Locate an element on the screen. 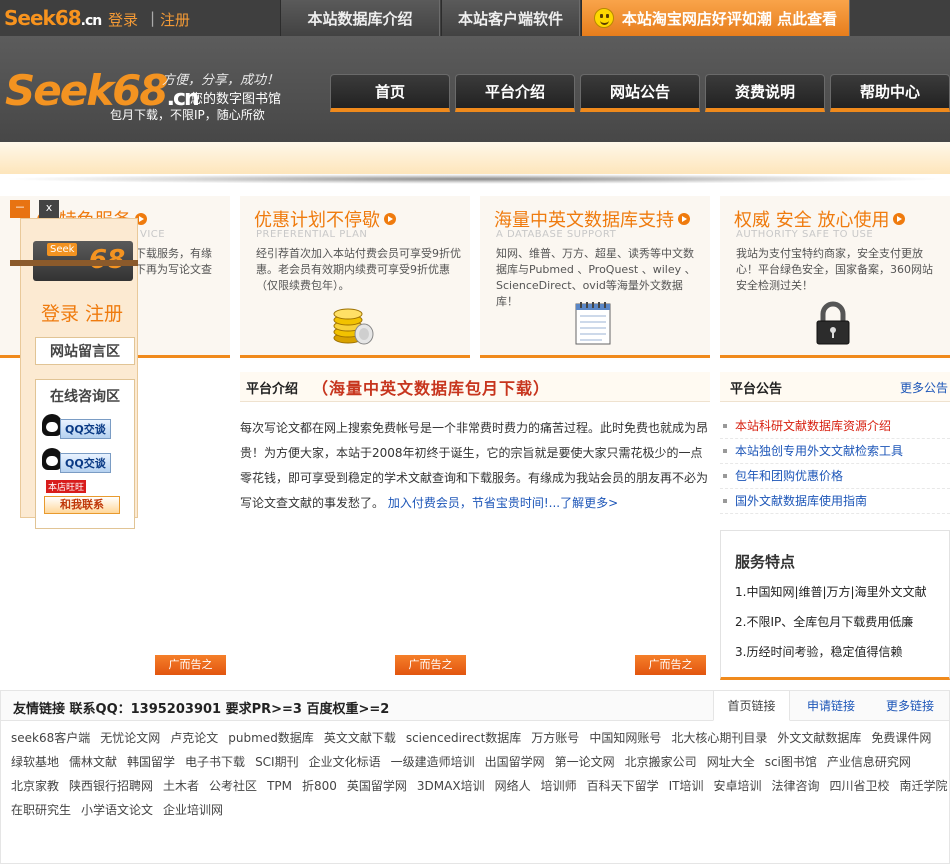 This screenshot has height=864, width=950. tab-more-links: 更多链接 is located at coordinates (910, 706).